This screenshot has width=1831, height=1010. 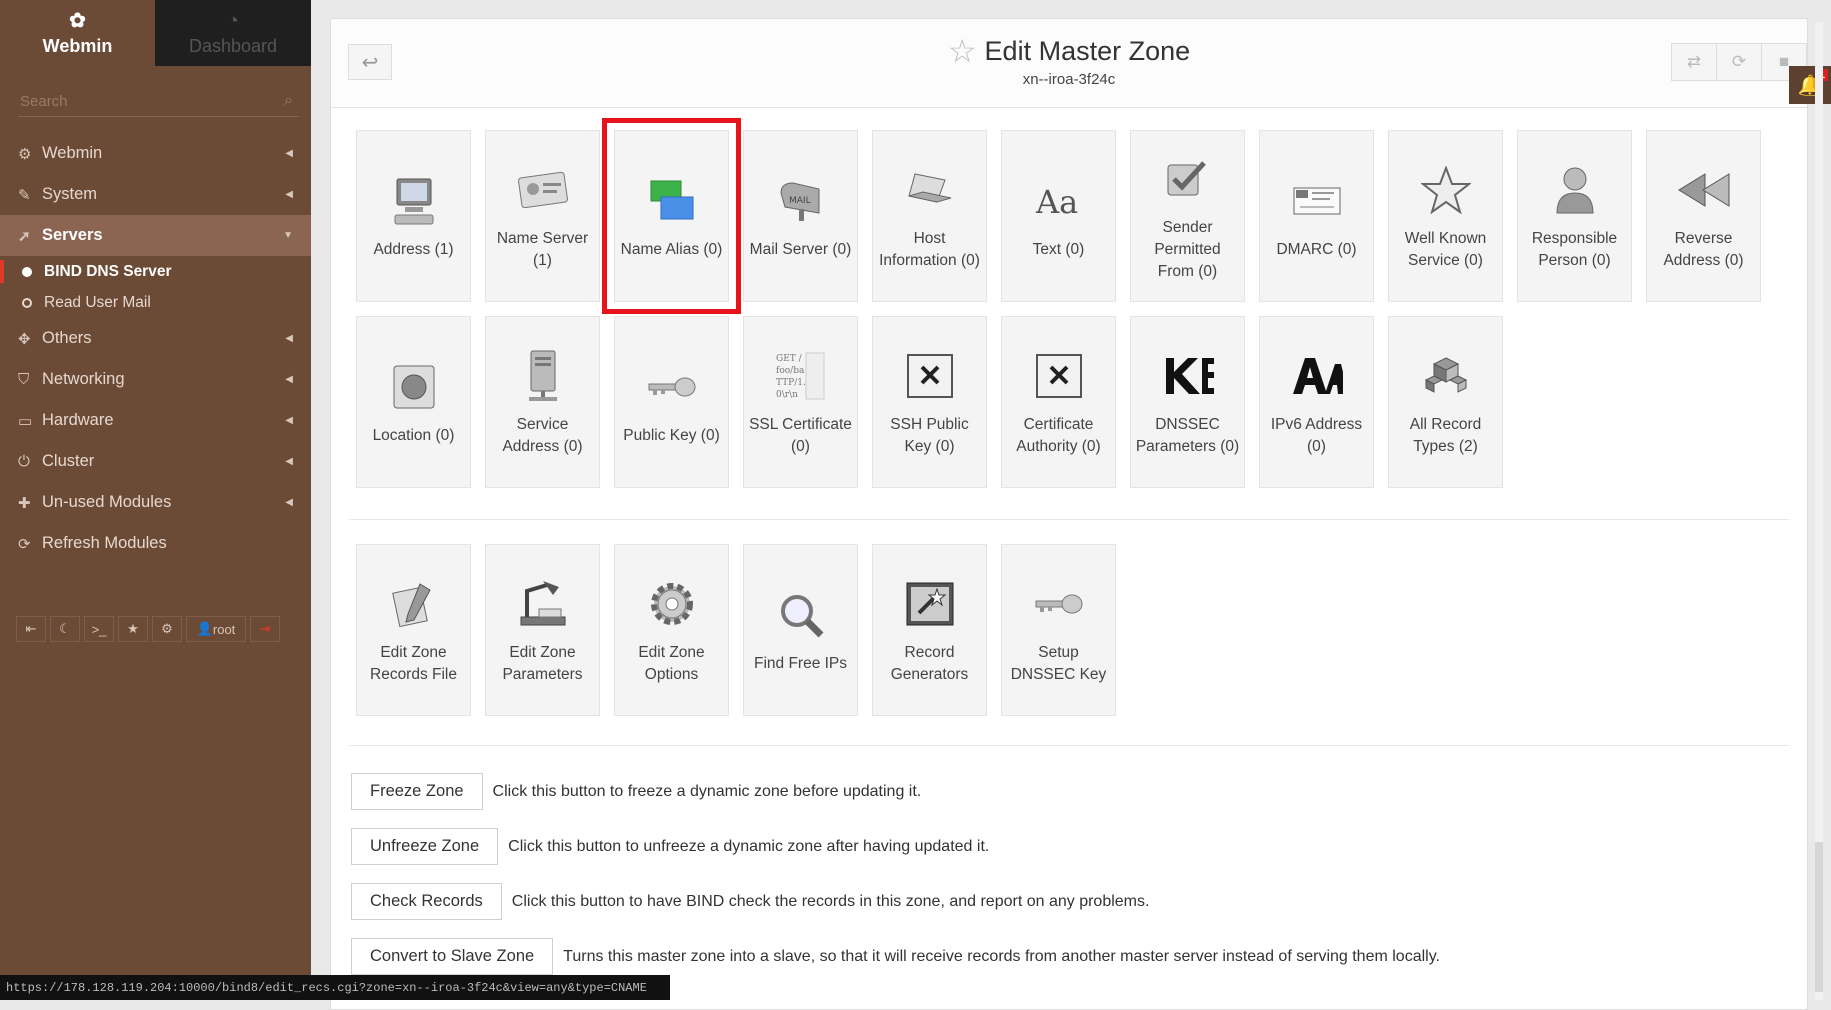 I want to click on refresh-icon: ⟳, so click(x=1739, y=61).